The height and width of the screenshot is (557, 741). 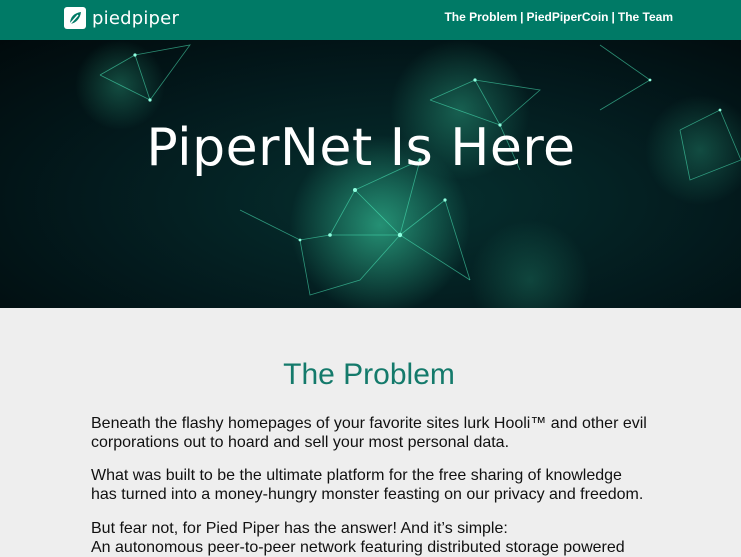 I want to click on nav-link-the-team: The Team, so click(x=645, y=17).